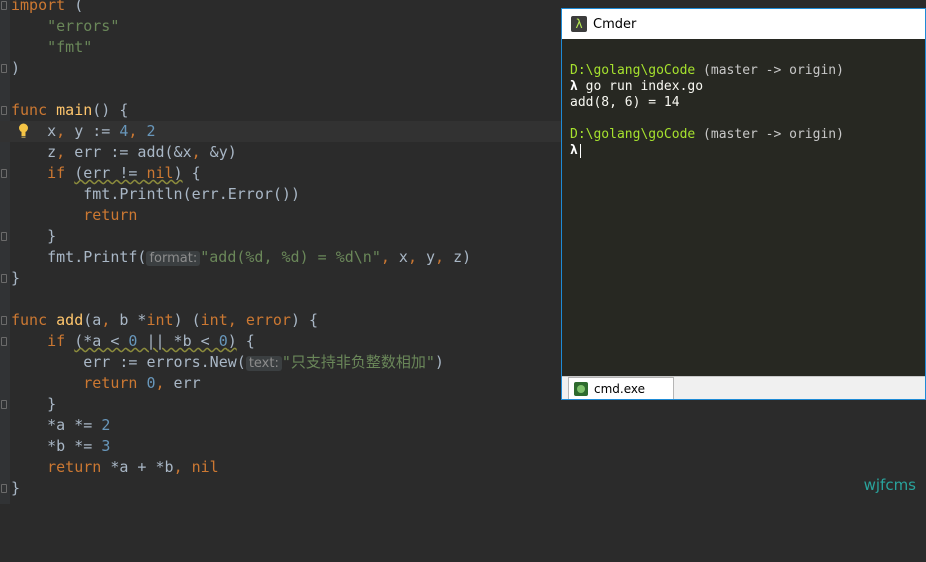  I want to click on window-title: Cmder, so click(615, 24).